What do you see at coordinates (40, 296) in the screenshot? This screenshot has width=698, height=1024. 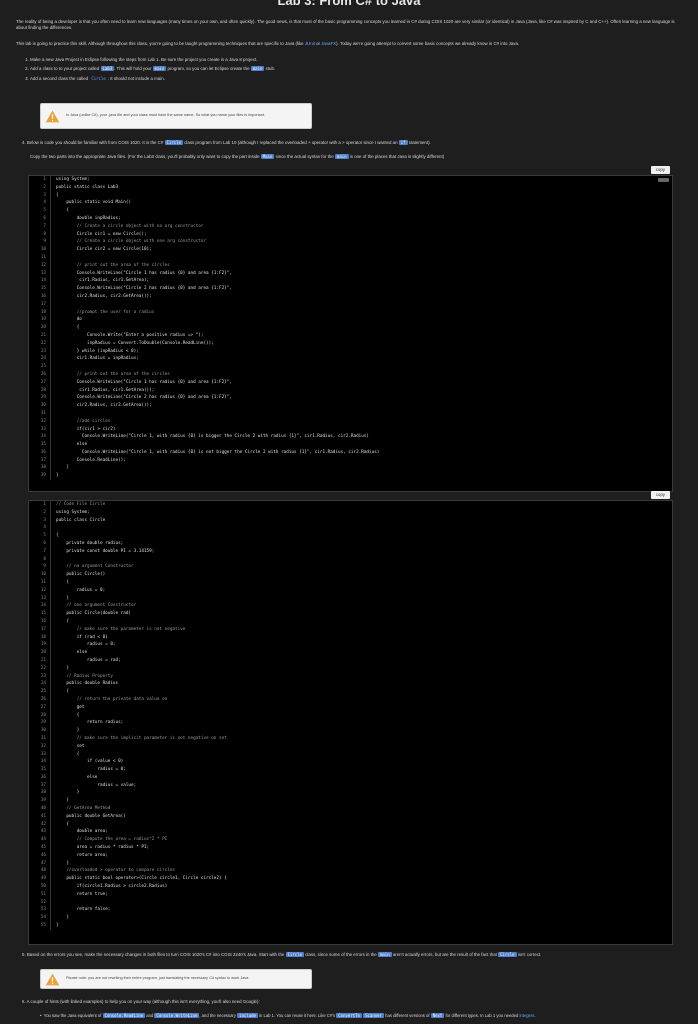 I see `line-number: 16` at bounding box center [40, 296].